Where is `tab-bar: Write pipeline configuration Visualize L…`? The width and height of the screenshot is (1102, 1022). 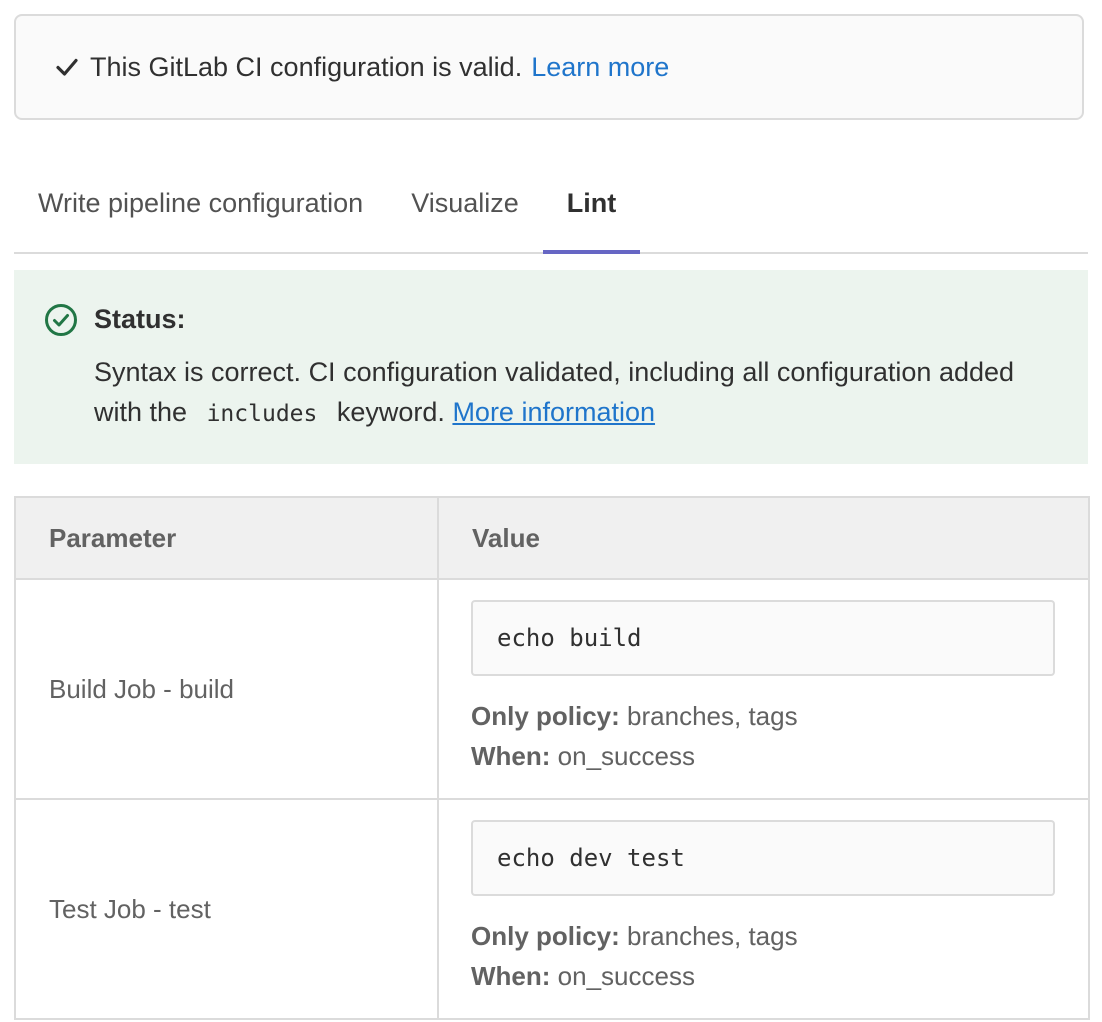 tab-bar: Write pipeline configuration Visualize L… is located at coordinates (551, 207).